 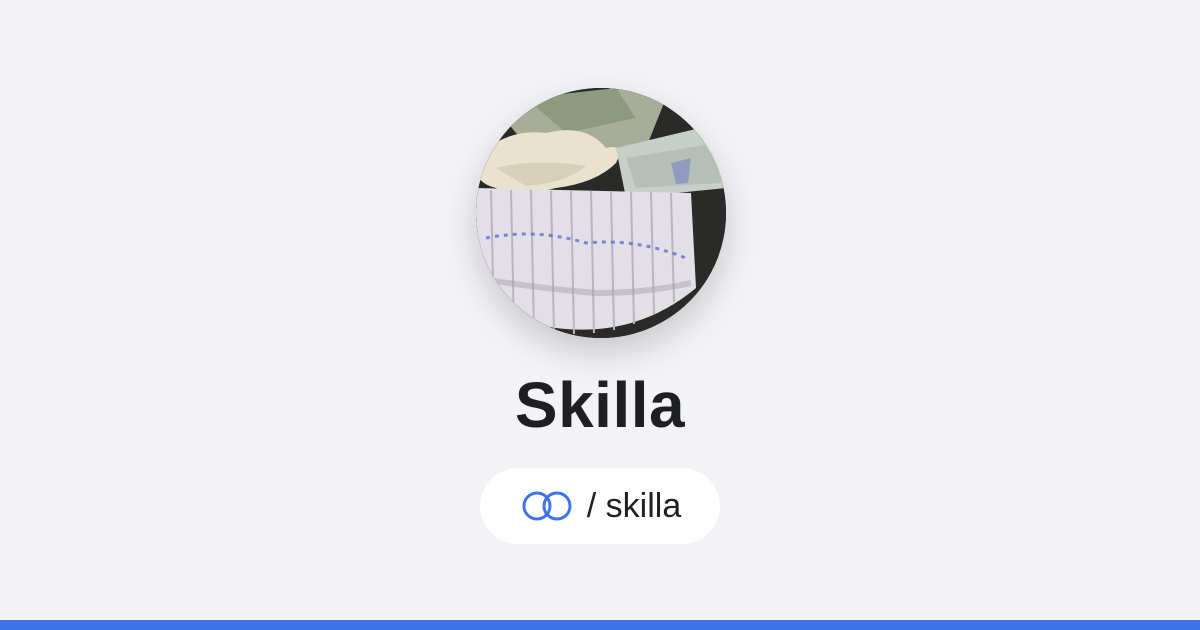 I want to click on avatar-photo, so click(x=601, y=213).